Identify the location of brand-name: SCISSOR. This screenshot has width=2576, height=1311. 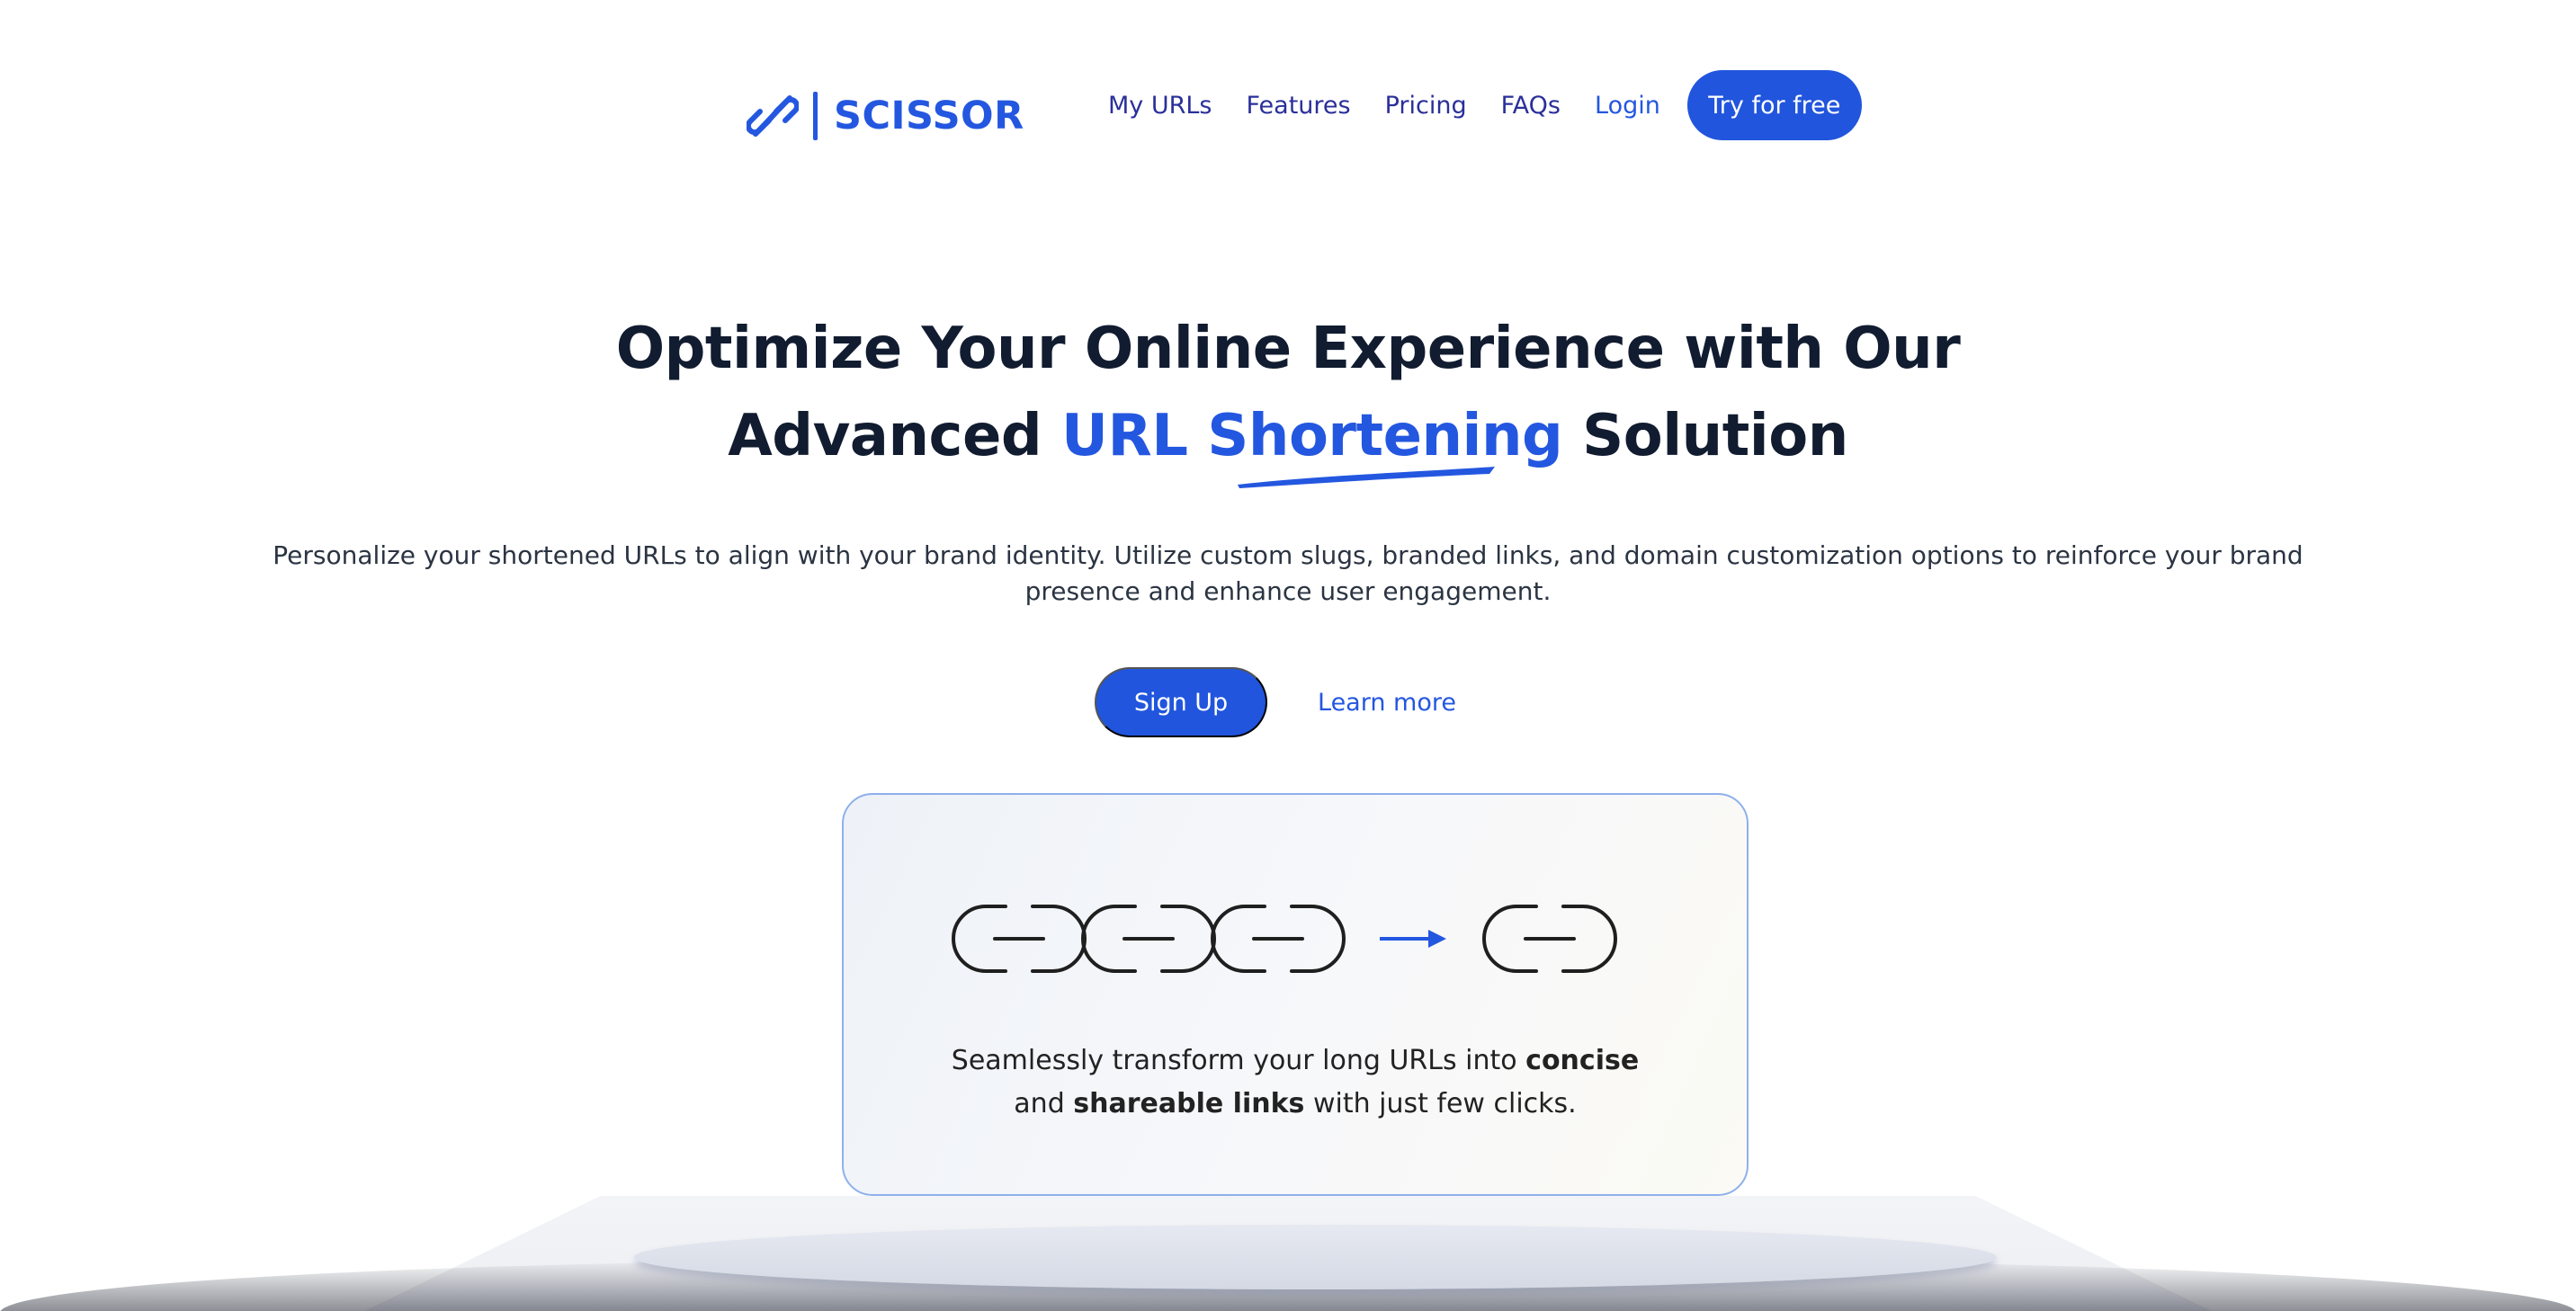
(929, 116).